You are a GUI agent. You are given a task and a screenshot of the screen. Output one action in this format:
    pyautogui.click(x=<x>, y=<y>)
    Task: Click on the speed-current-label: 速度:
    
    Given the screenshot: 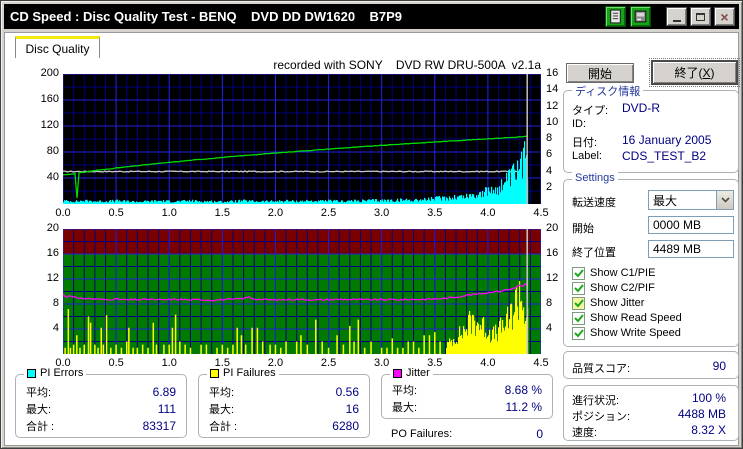 What is the action you would take?
    pyautogui.click(x=585, y=433)
    